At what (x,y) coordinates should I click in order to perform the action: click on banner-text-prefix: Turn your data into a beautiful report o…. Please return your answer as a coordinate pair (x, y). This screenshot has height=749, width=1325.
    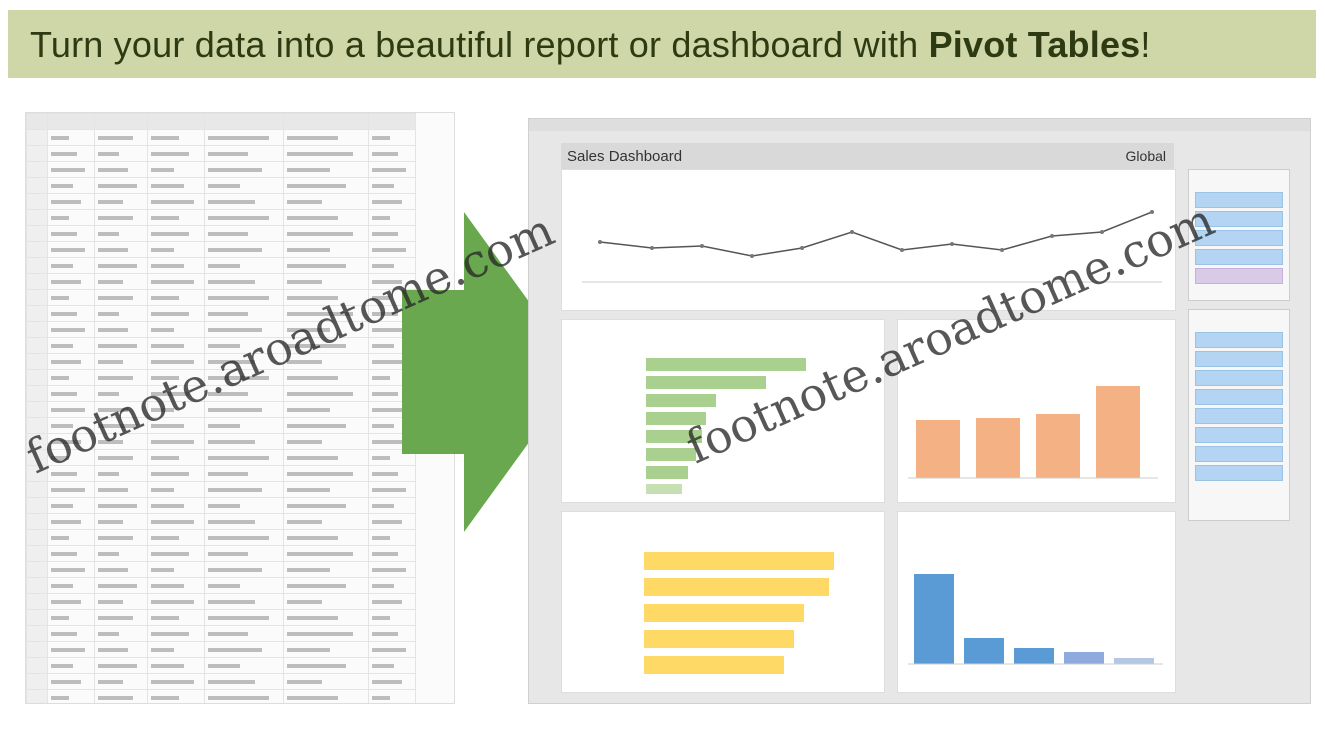
    Looking at the image, I should click on (479, 44).